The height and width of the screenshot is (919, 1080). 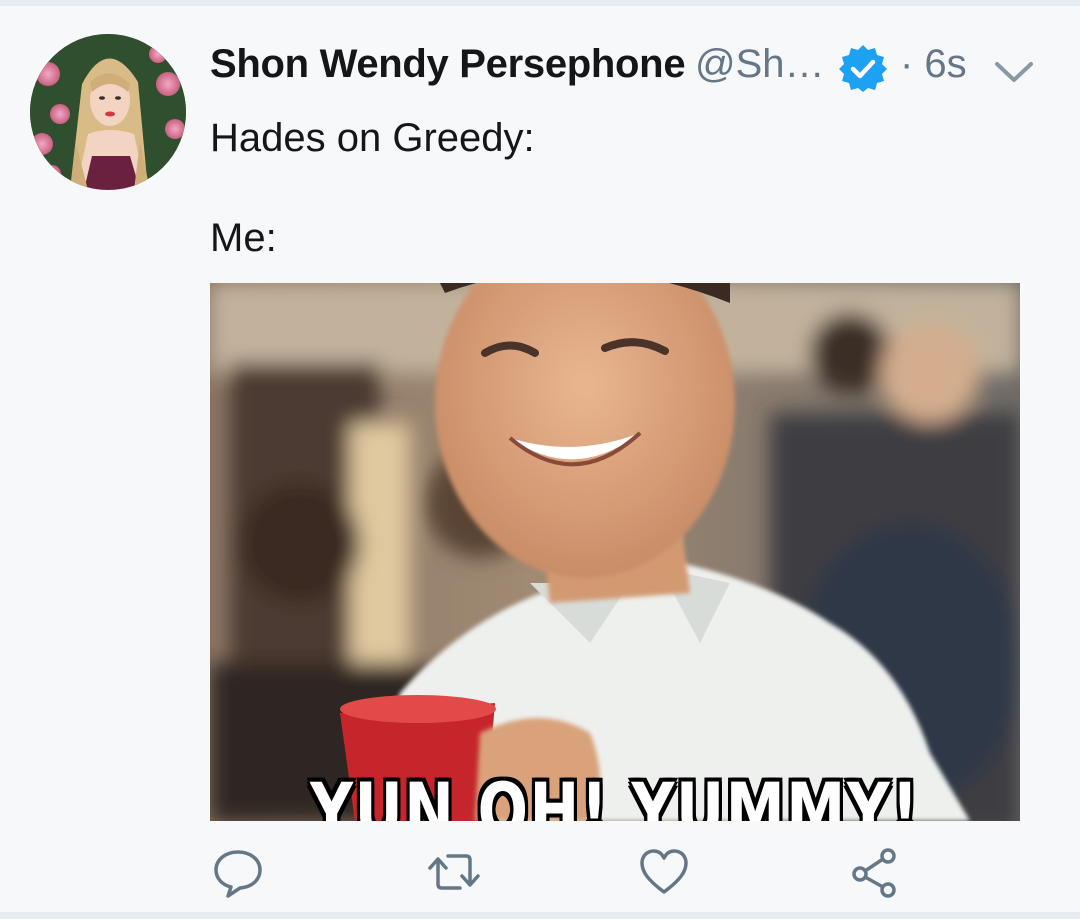 I want to click on tweet-actions, so click(x=615, y=879).